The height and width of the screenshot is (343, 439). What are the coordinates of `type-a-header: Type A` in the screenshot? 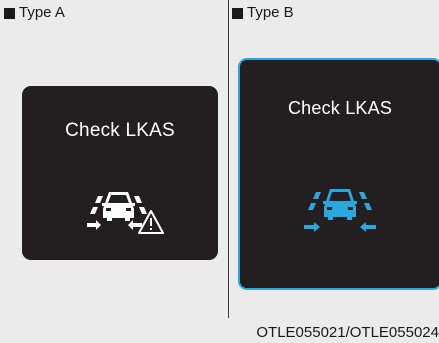 It's located at (34, 13).